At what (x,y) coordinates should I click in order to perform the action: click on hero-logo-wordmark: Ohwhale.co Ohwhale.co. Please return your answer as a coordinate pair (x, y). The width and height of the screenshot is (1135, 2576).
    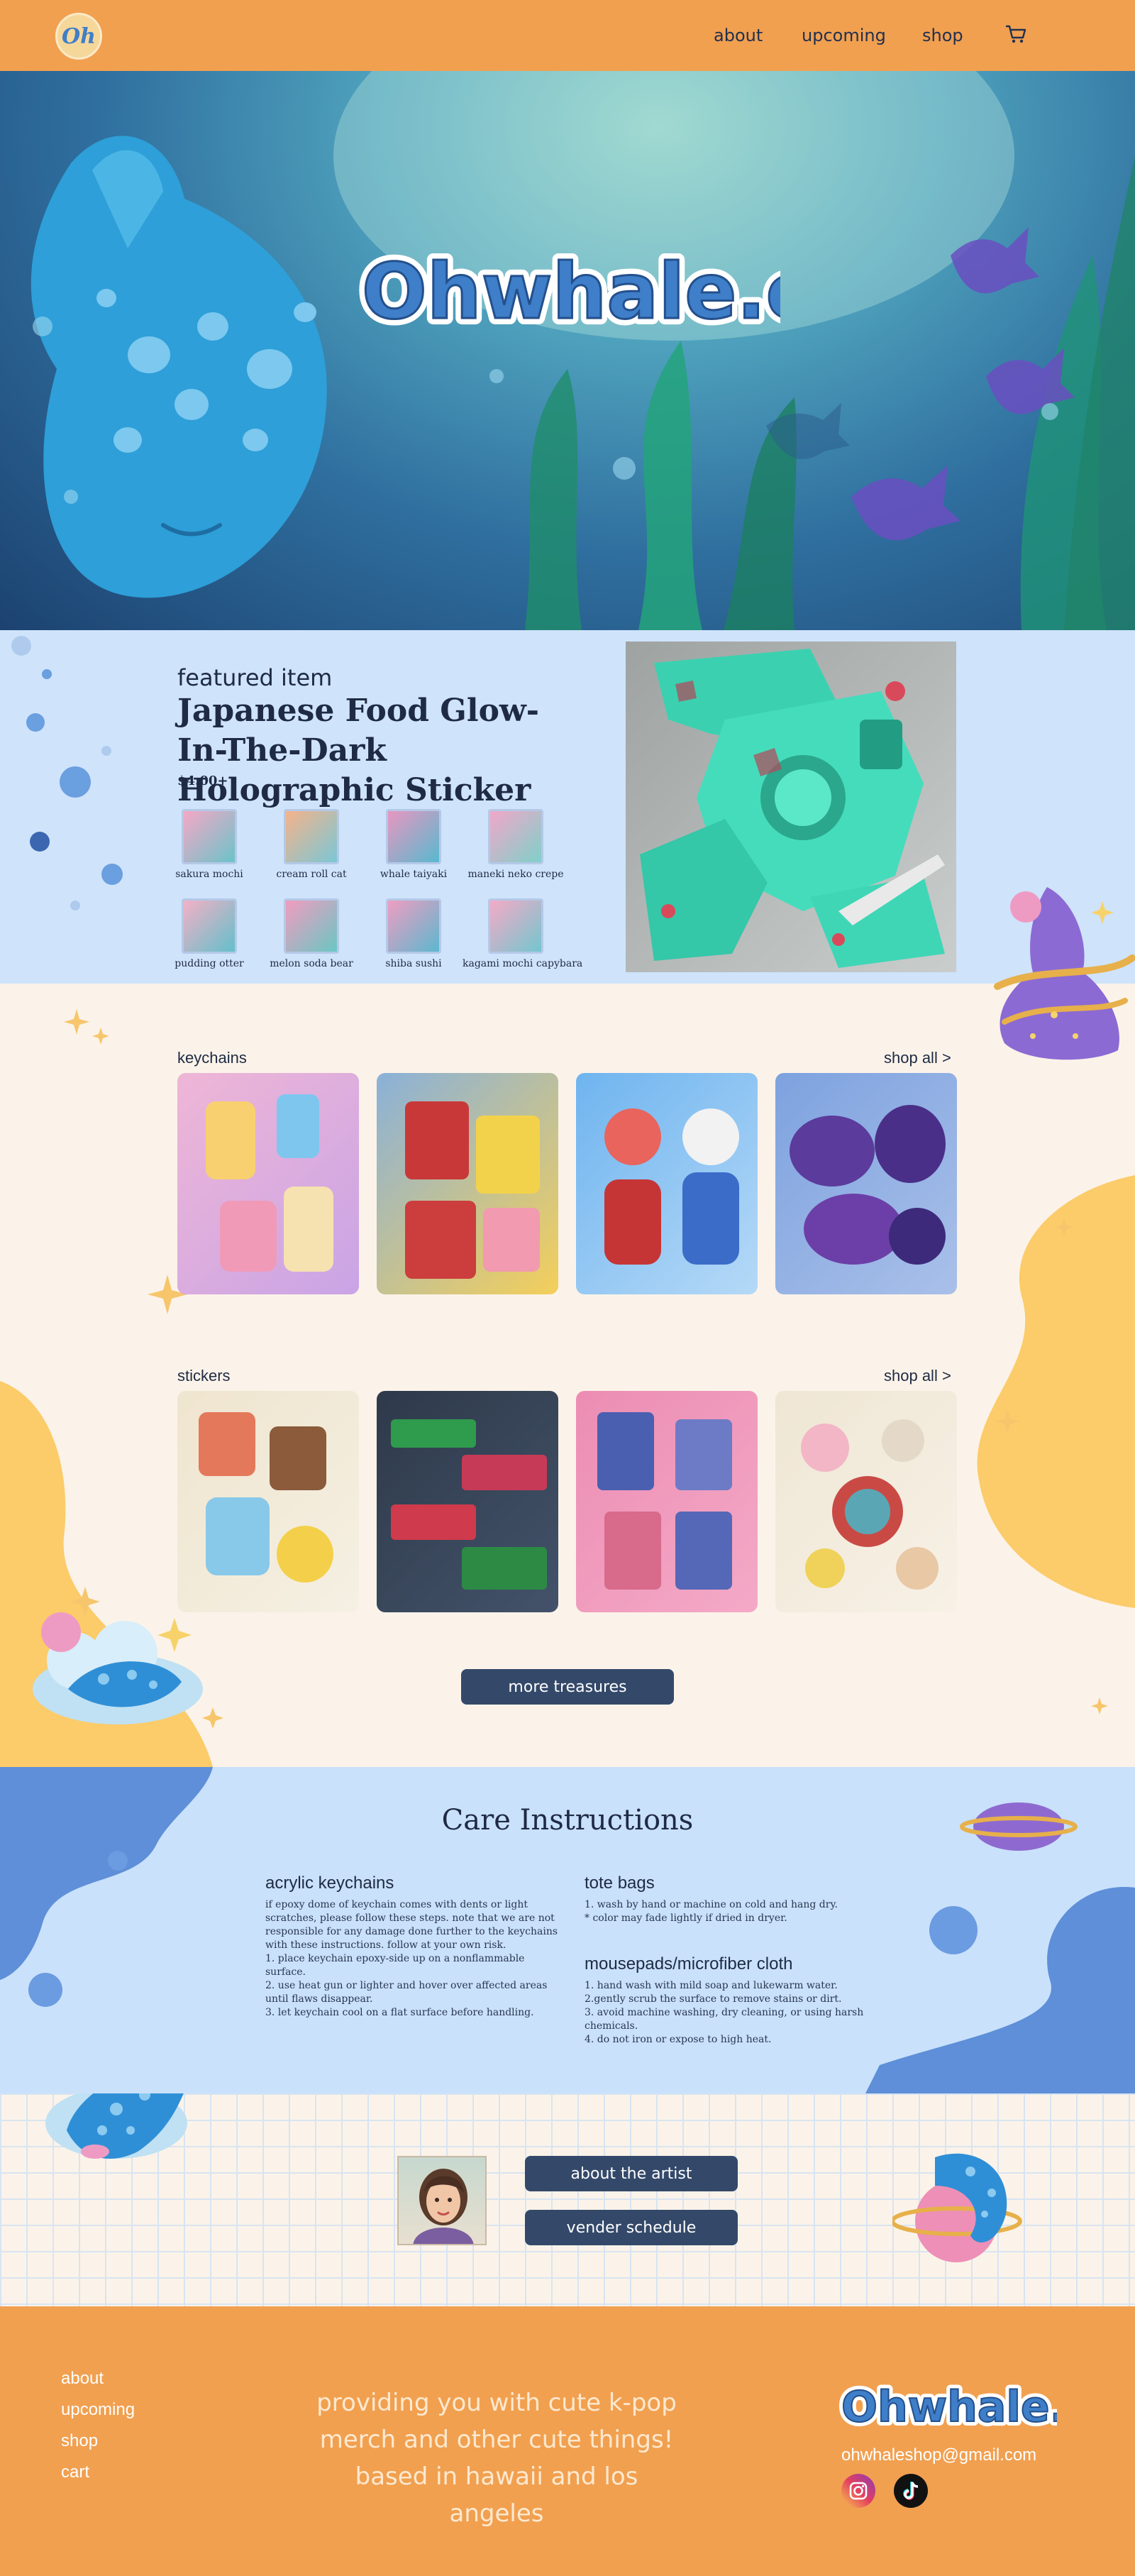
    Looking at the image, I should click on (567, 291).